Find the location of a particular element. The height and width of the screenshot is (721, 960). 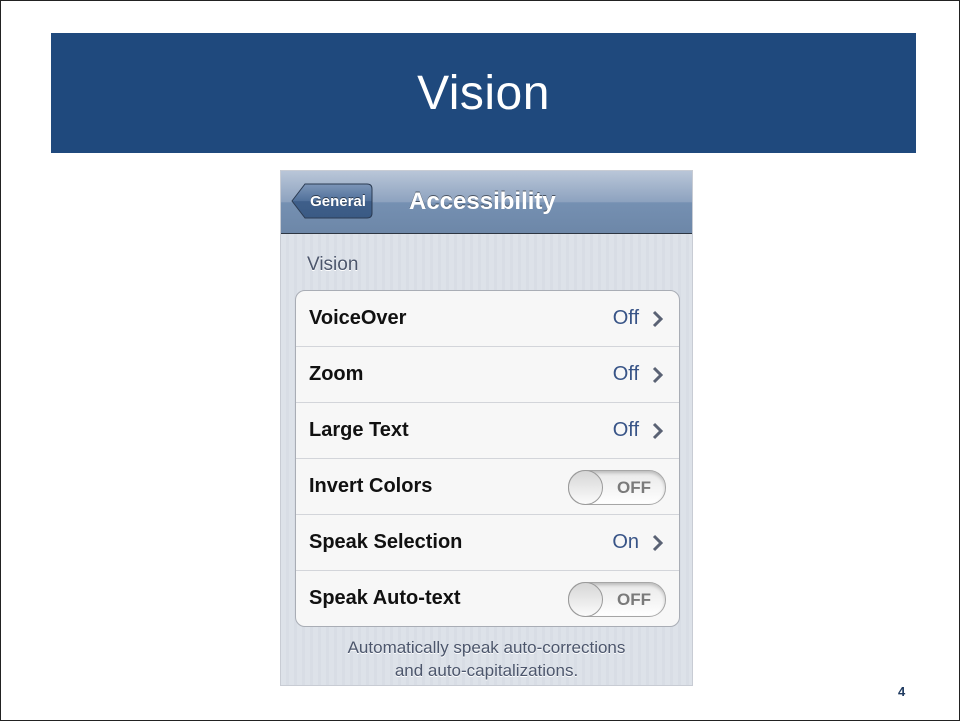

footnote-line-2: and auto-capitalizations. is located at coordinates (486, 670).